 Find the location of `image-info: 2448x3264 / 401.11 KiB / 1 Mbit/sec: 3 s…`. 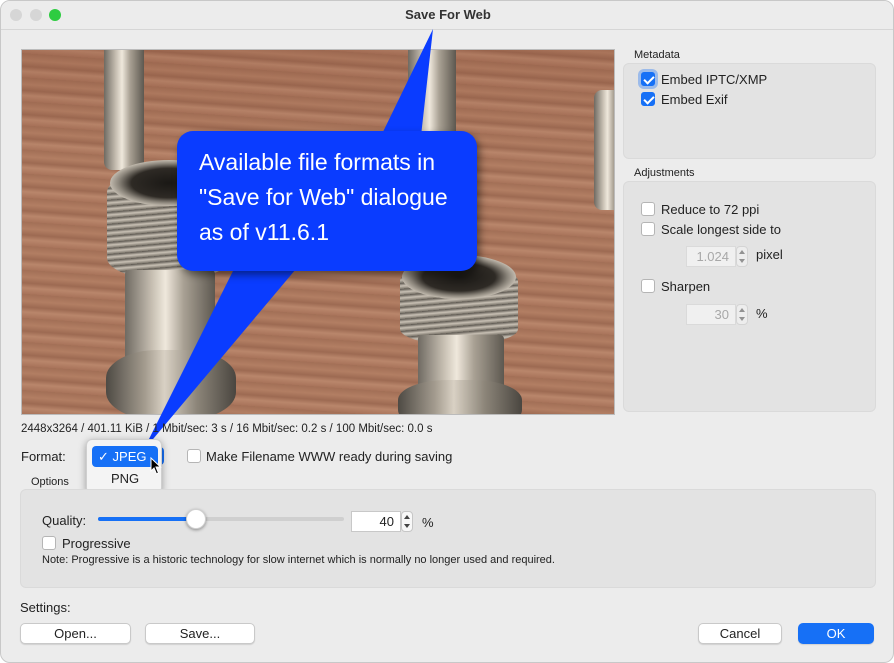

image-info: 2448x3264 / 401.11 KiB / 1 Mbit/sec: 3 s… is located at coordinates (227, 429).